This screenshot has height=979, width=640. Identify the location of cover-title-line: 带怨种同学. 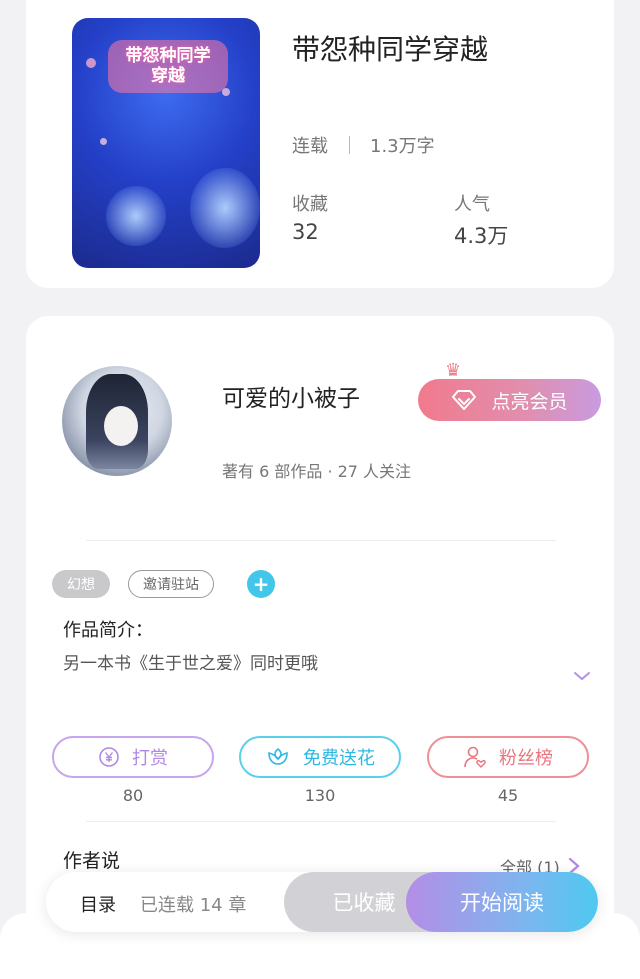
(168, 56).